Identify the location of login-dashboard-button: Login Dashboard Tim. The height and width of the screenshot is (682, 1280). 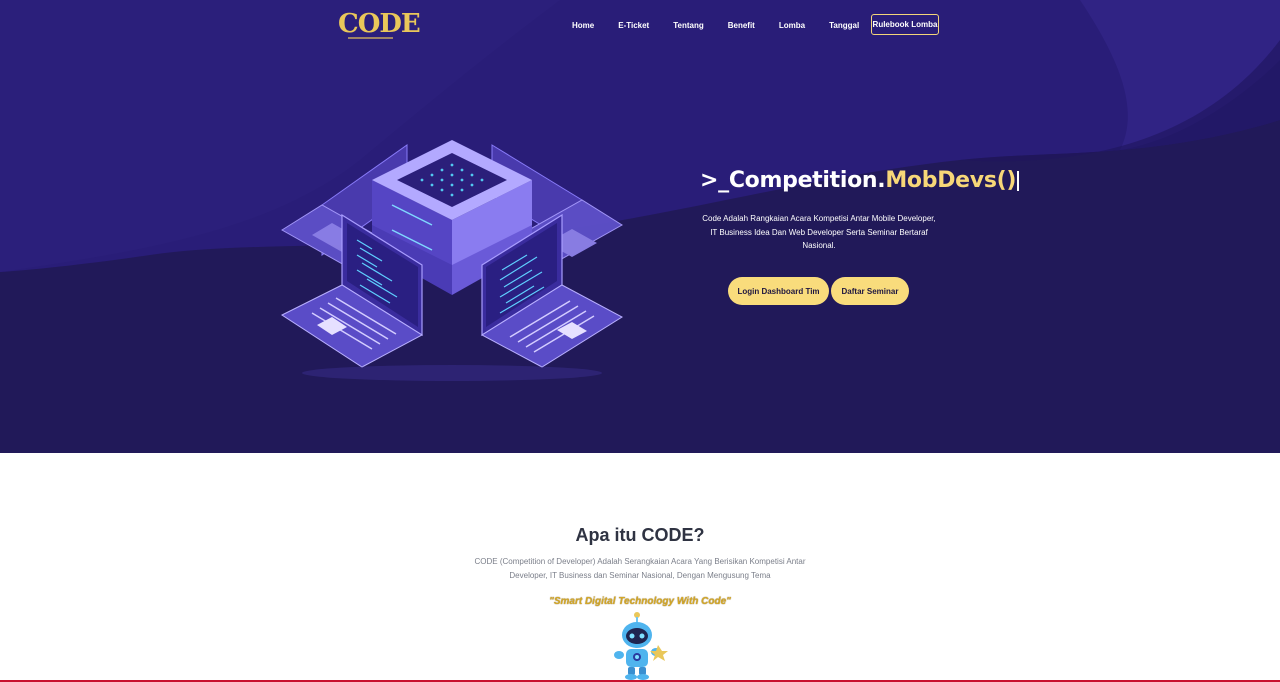
(778, 291).